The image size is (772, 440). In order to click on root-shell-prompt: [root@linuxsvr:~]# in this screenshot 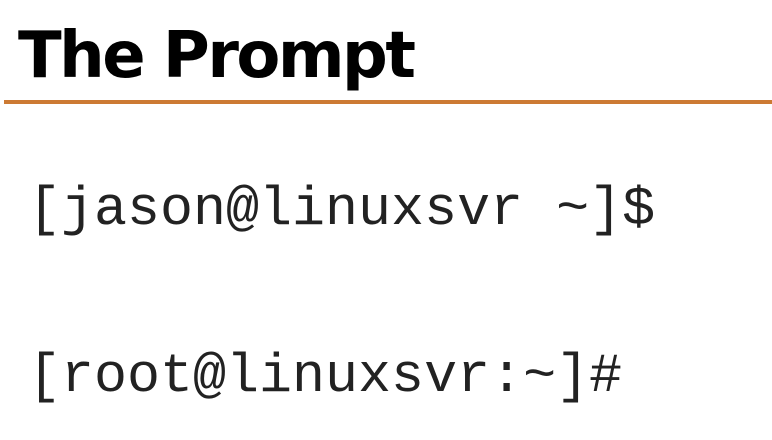, I will do `click(325, 376)`.